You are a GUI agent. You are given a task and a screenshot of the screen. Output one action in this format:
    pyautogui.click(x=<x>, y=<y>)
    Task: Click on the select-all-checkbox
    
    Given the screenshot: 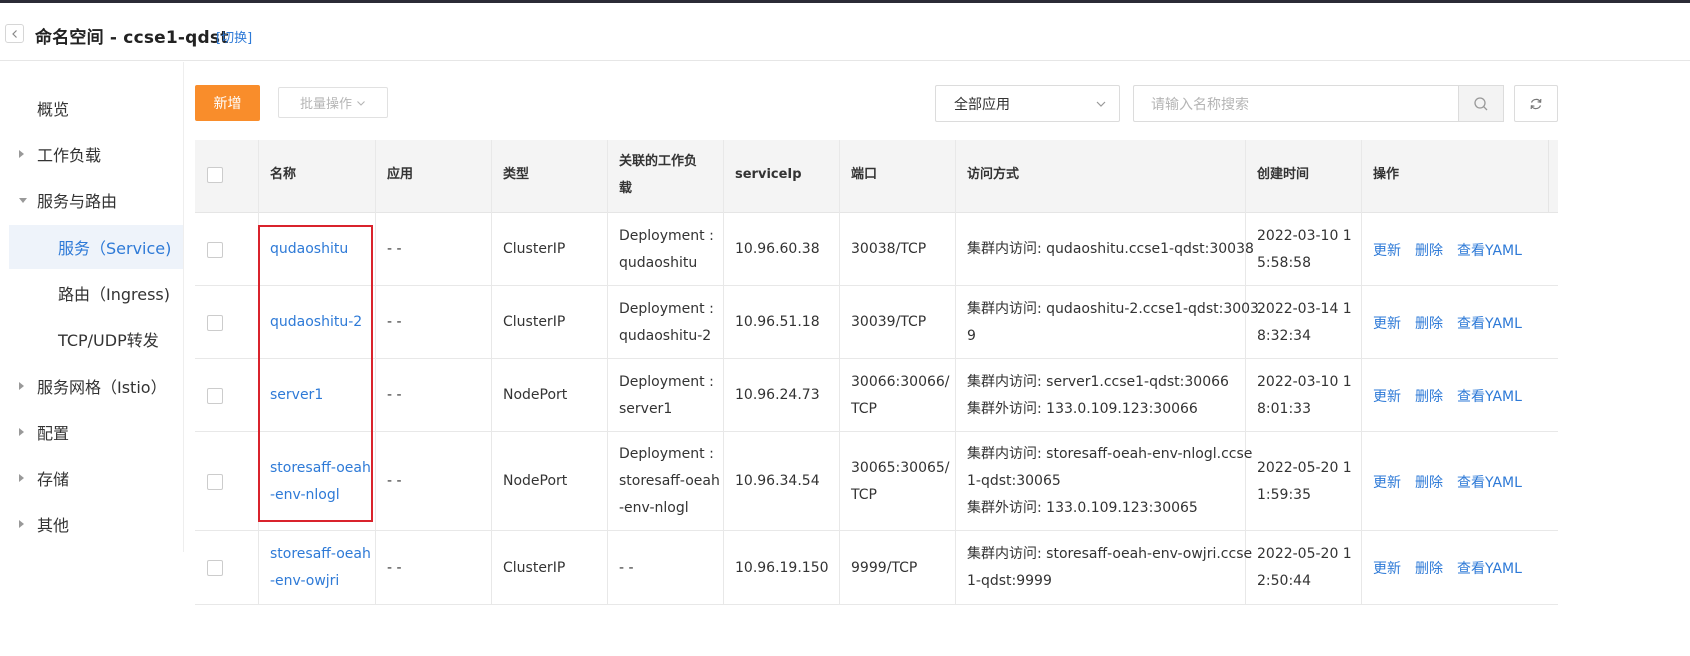 What is the action you would take?
    pyautogui.click(x=215, y=175)
    